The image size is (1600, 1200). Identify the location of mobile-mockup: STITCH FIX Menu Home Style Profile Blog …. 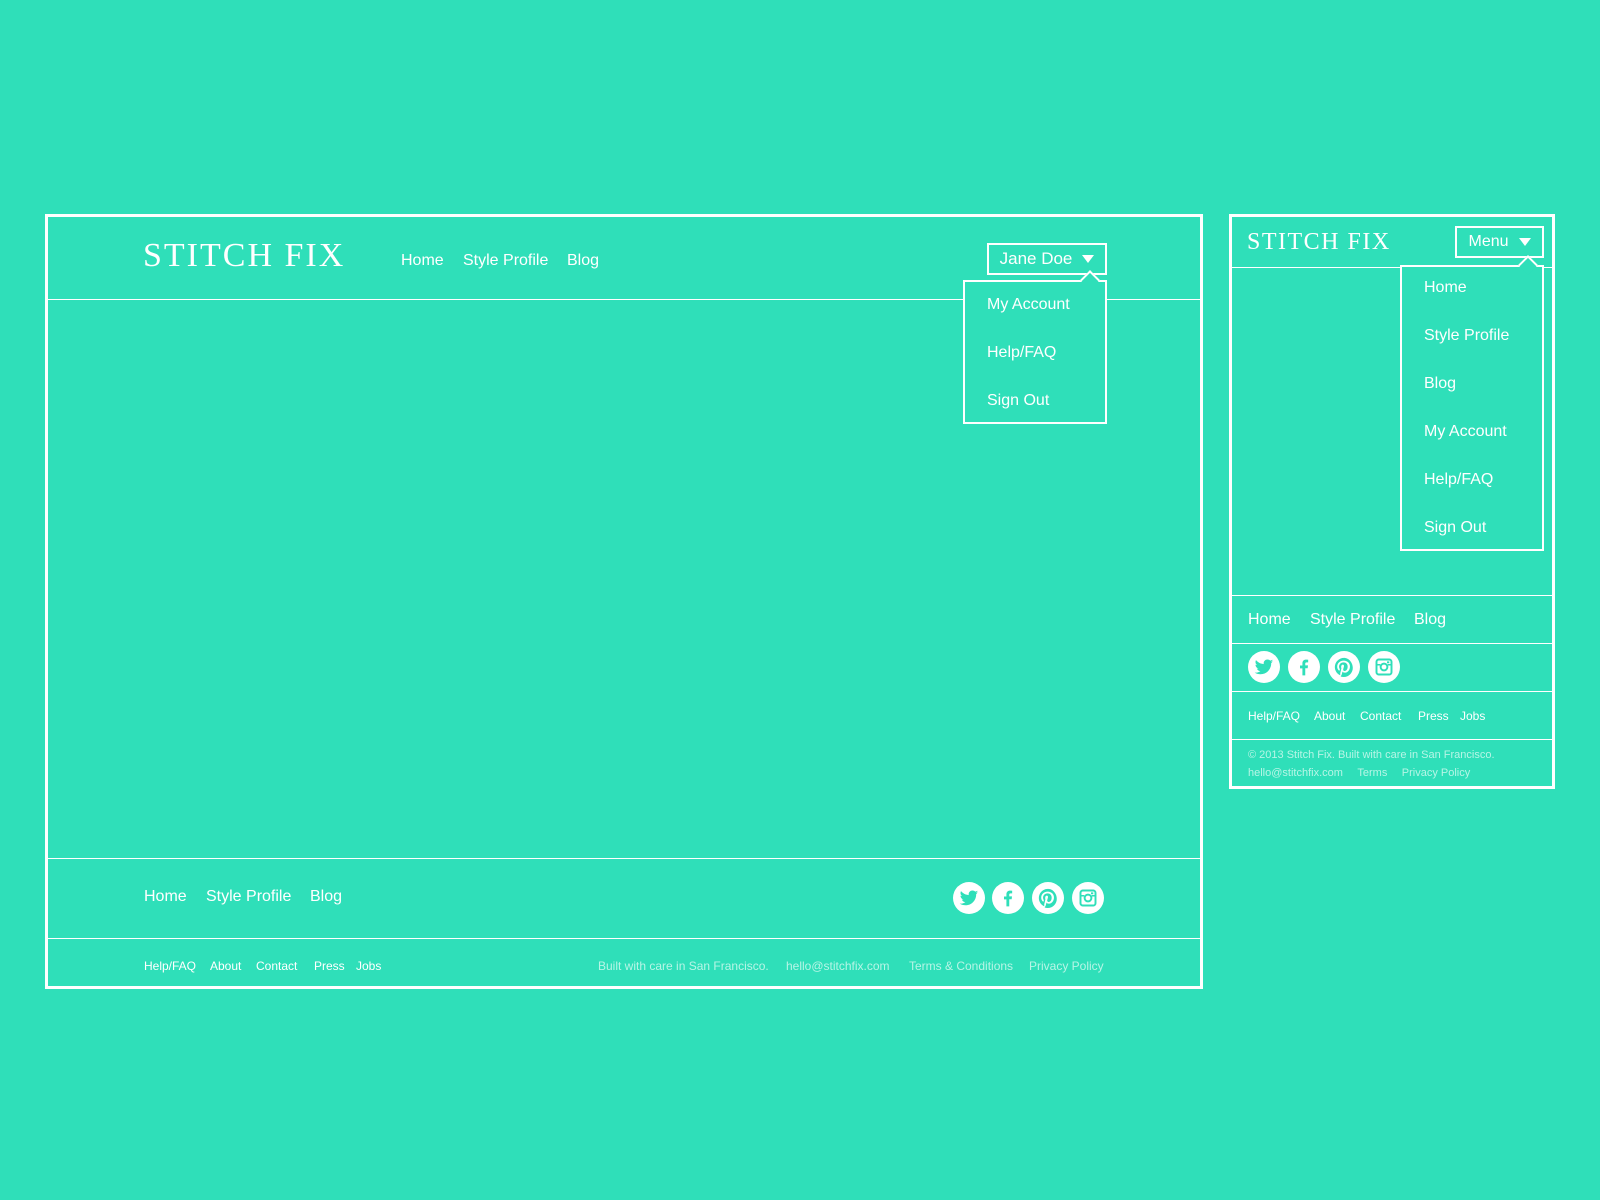
(1392, 501).